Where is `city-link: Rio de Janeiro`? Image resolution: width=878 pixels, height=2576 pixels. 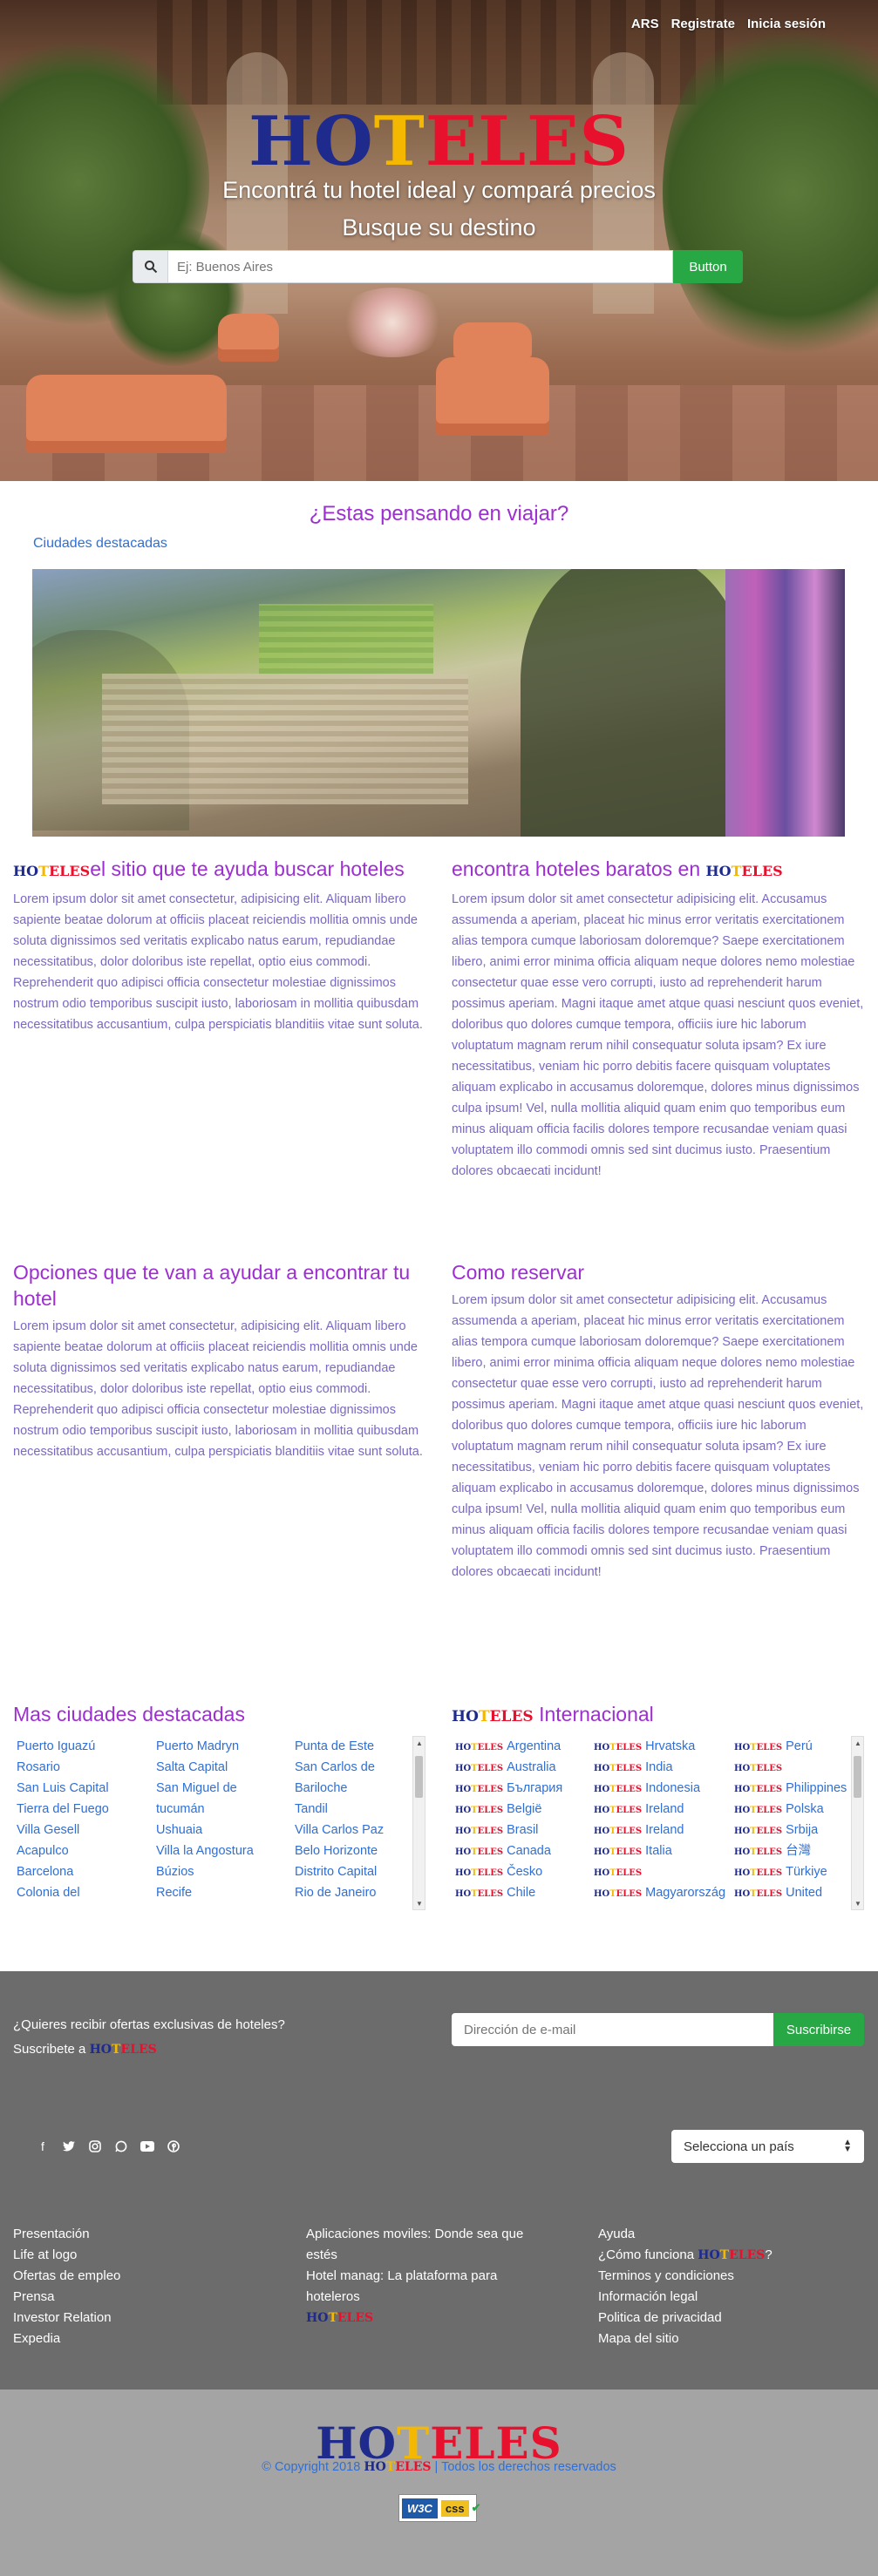 city-link: Rio de Janeiro is located at coordinates (339, 1893).